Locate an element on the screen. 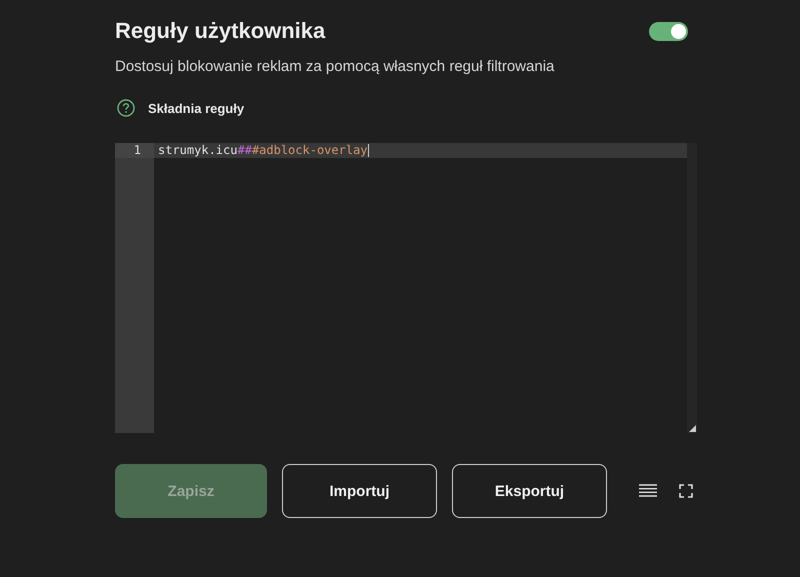  action-button: Eksportuj is located at coordinates (529, 491).